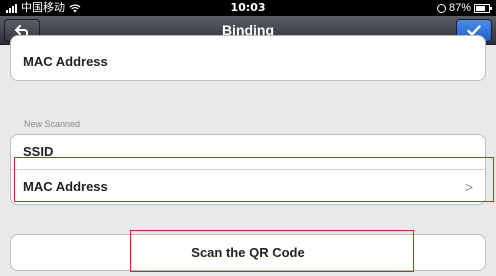 The height and width of the screenshot is (276, 496). What do you see at coordinates (441, 8) in the screenshot?
I see `clock-icon` at bounding box center [441, 8].